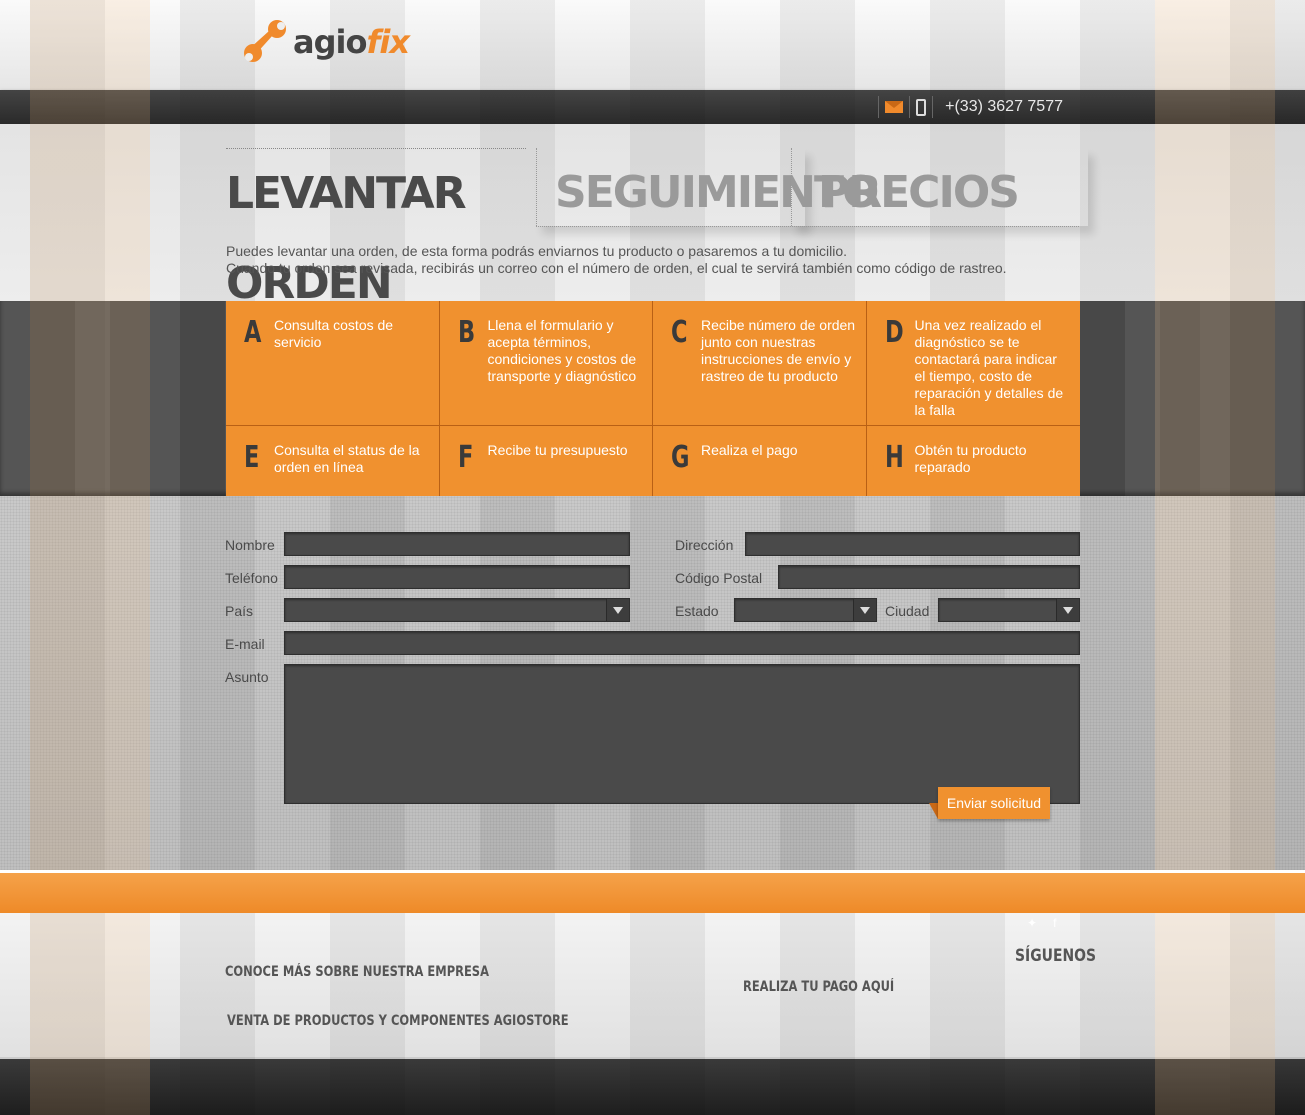 Image resolution: width=1305 pixels, height=1115 pixels. What do you see at coordinates (652, 45) in the screenshot?
I see `header` at bounding box center [652, 45].